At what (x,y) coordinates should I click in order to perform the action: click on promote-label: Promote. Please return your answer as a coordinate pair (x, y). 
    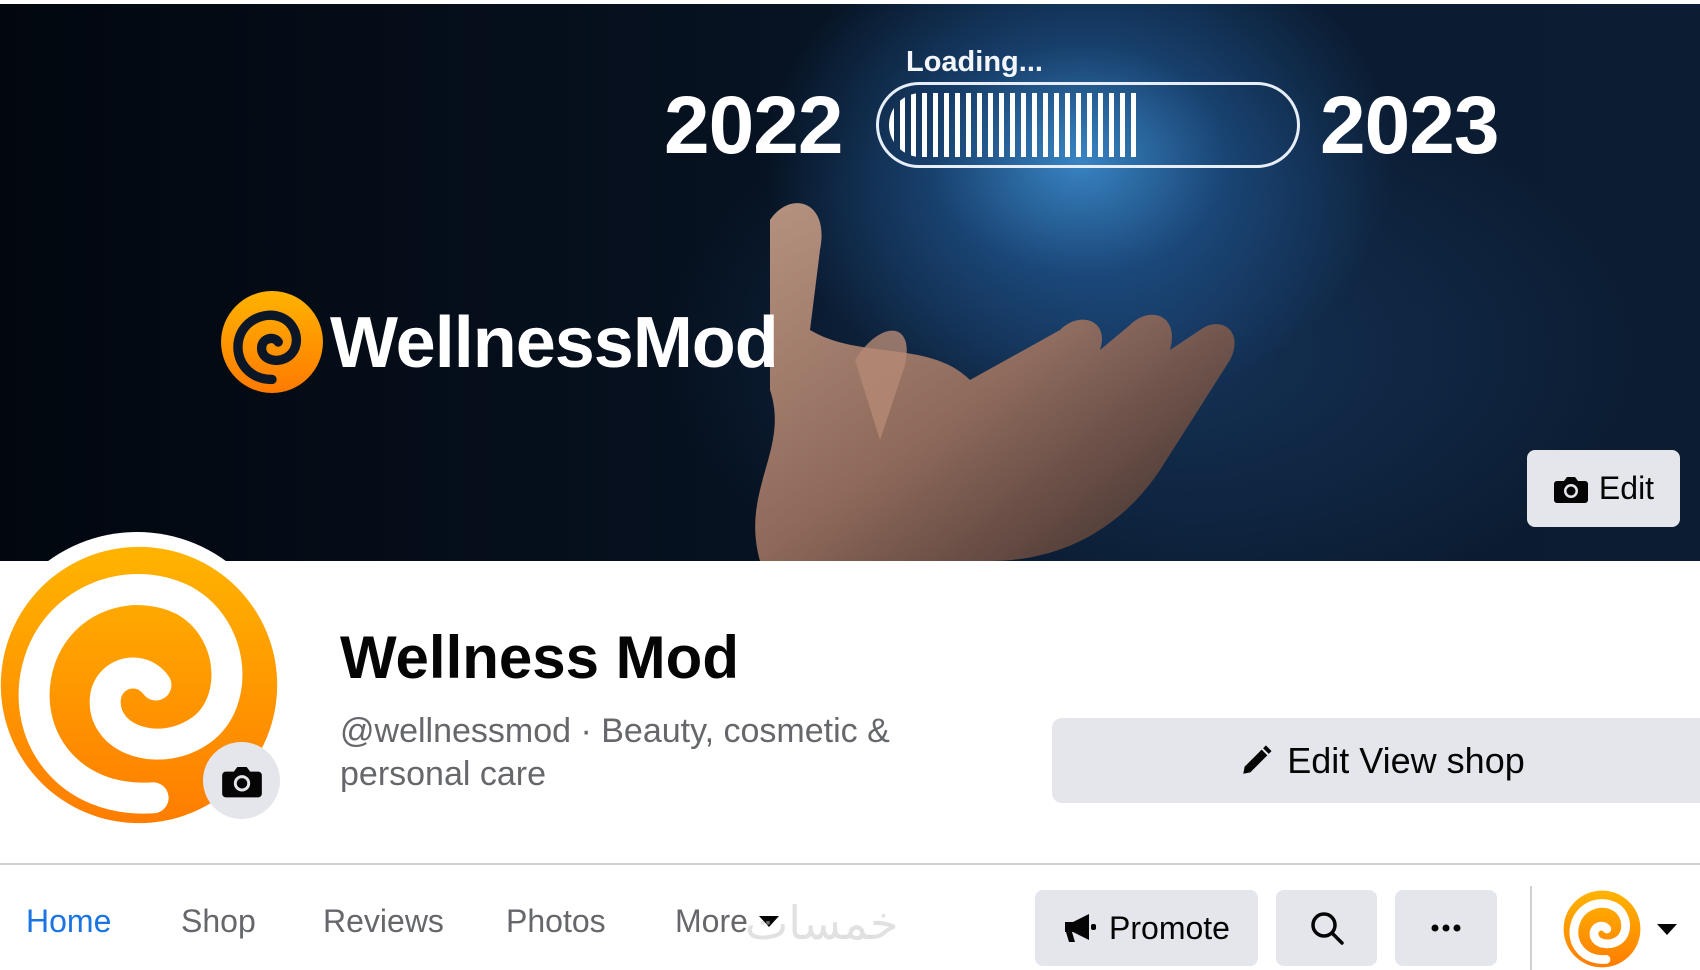
    Looking at the image, I should click on (1169, 927).